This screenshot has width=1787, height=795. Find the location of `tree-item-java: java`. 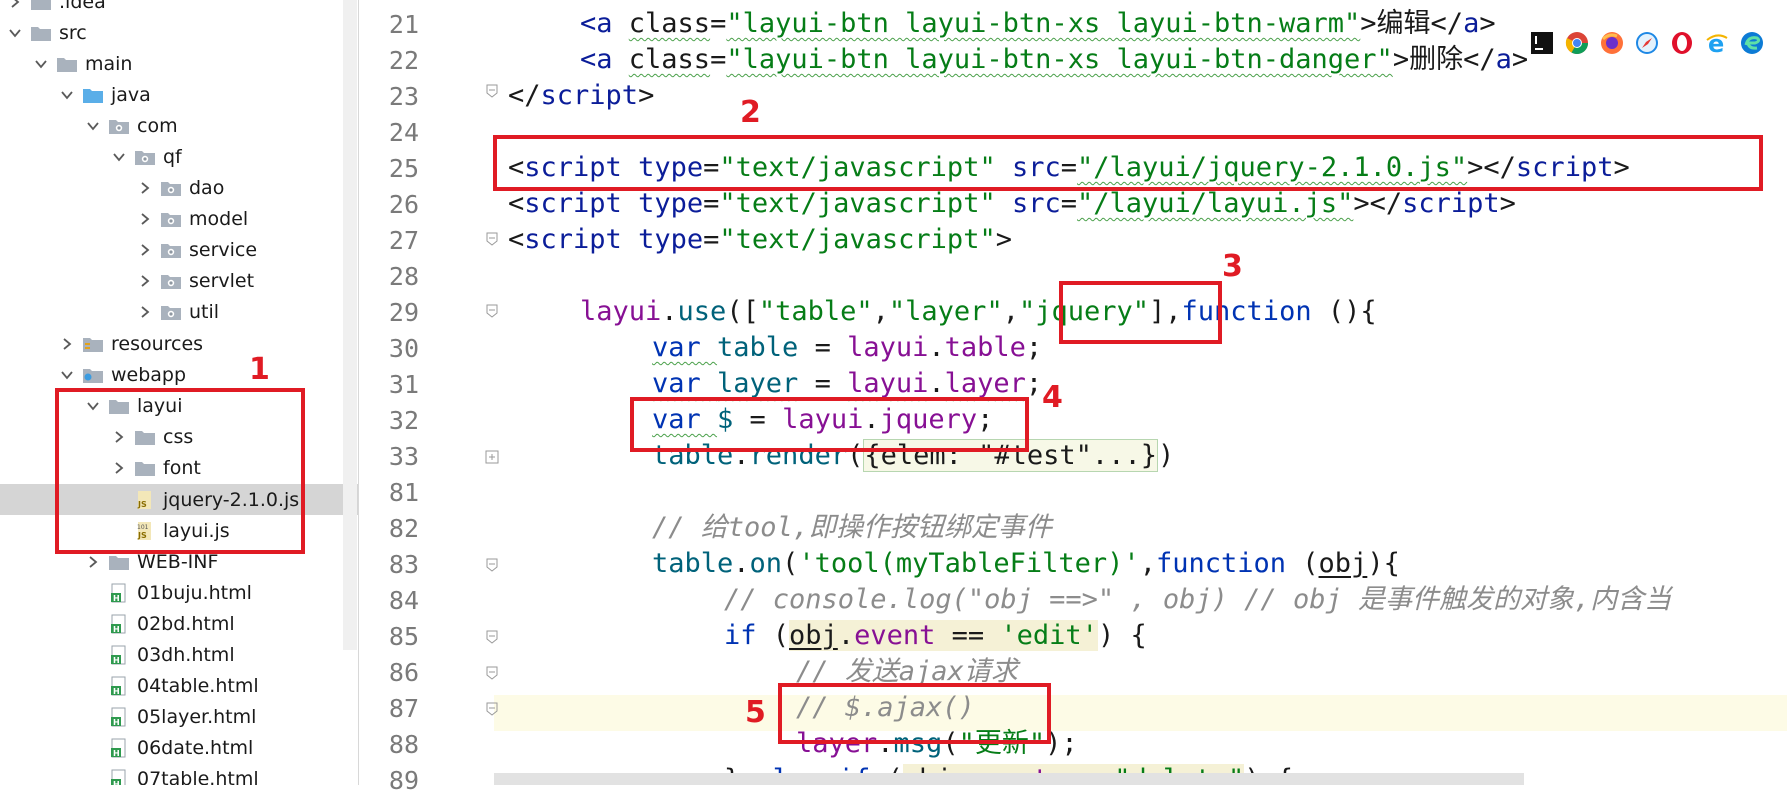

tree-item-java: java is located at coordinates (179, 94).